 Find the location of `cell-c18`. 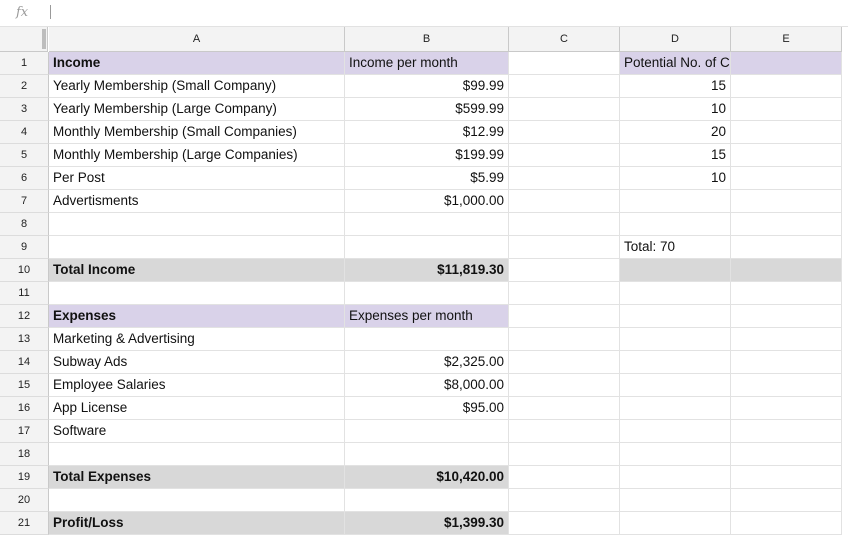

cell-c18 is located at coordinates (564, 454).